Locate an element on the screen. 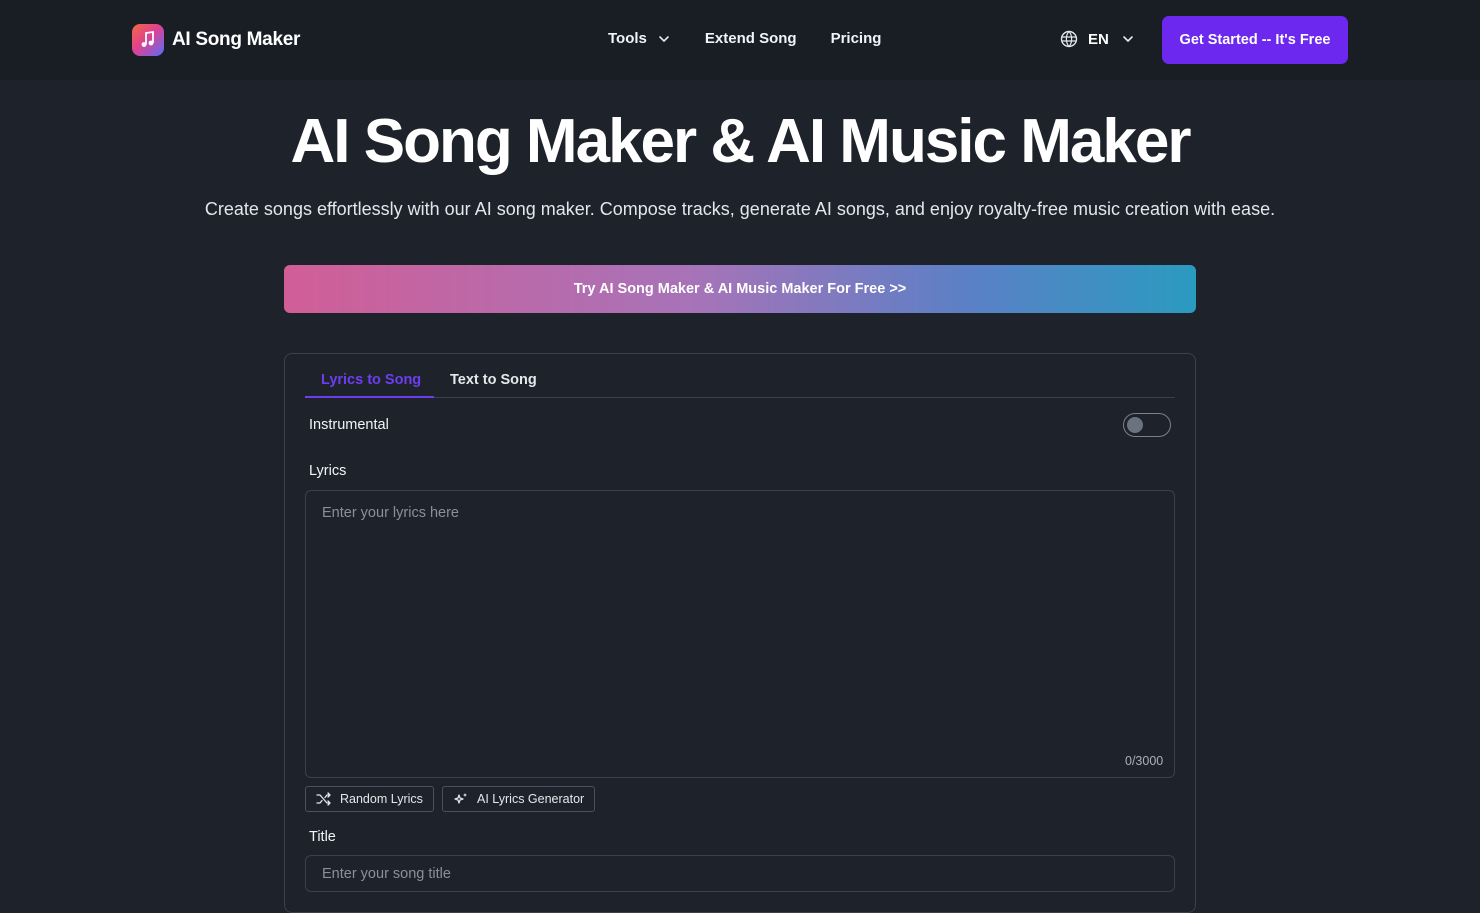  sparkles-icon is located at coordinates (460, 798).